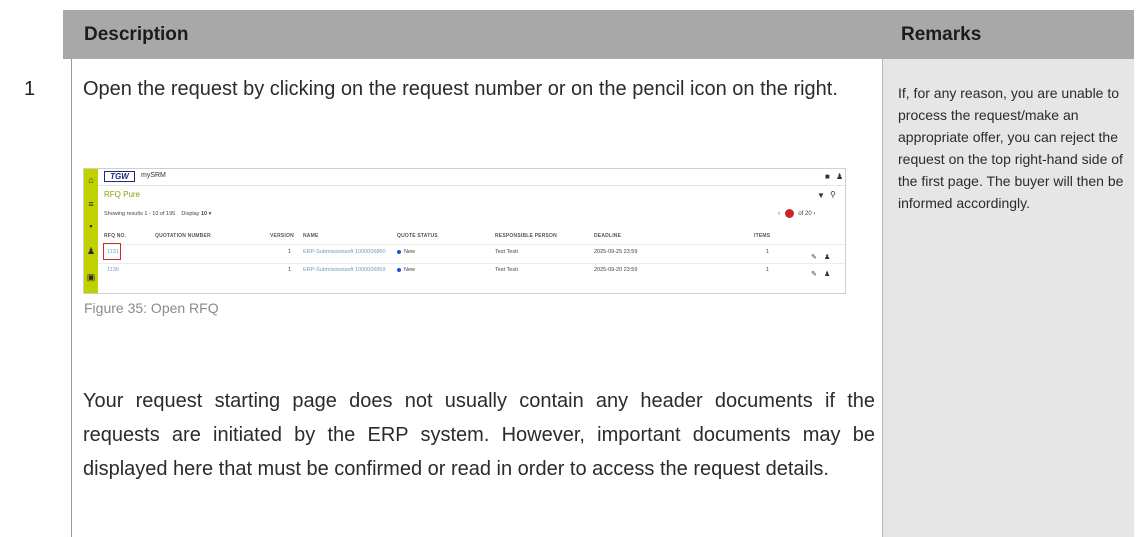  What do you see at coordinates (526, 236) in the screenshot?
I see `col-responsible-person: RESPONSIBLE PERSON` at bounding box center [526, 236].